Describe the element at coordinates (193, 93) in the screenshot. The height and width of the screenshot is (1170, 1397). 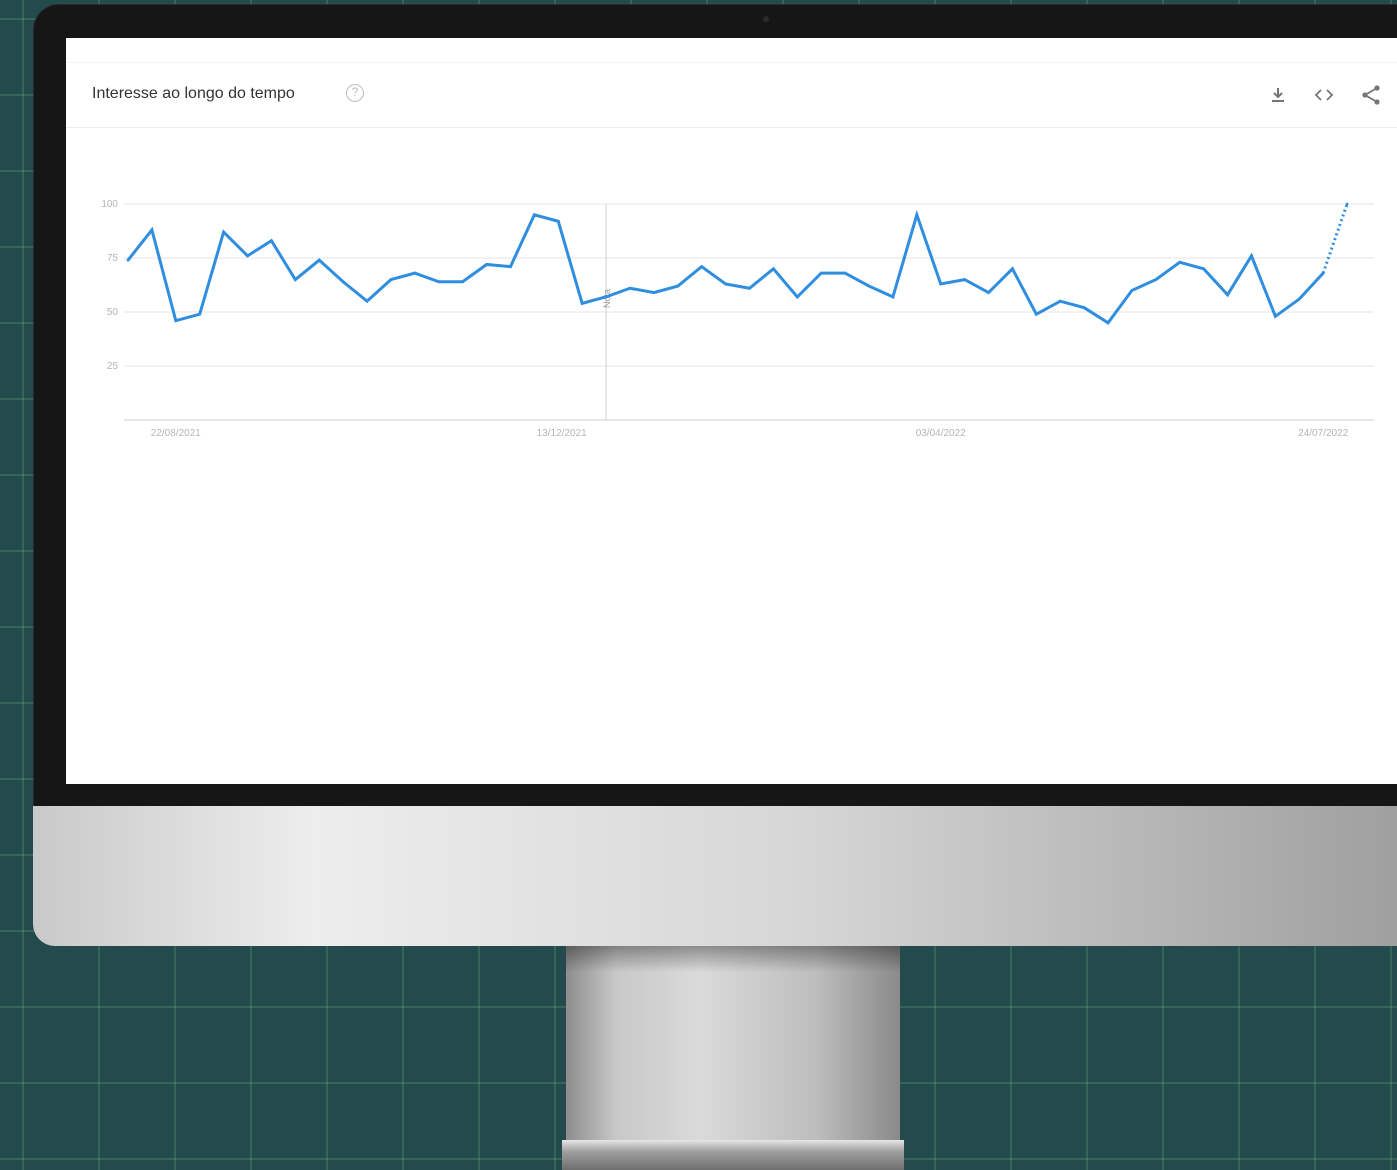
I see `chart-card-title: Interesse ao longo do tempo` at that location.